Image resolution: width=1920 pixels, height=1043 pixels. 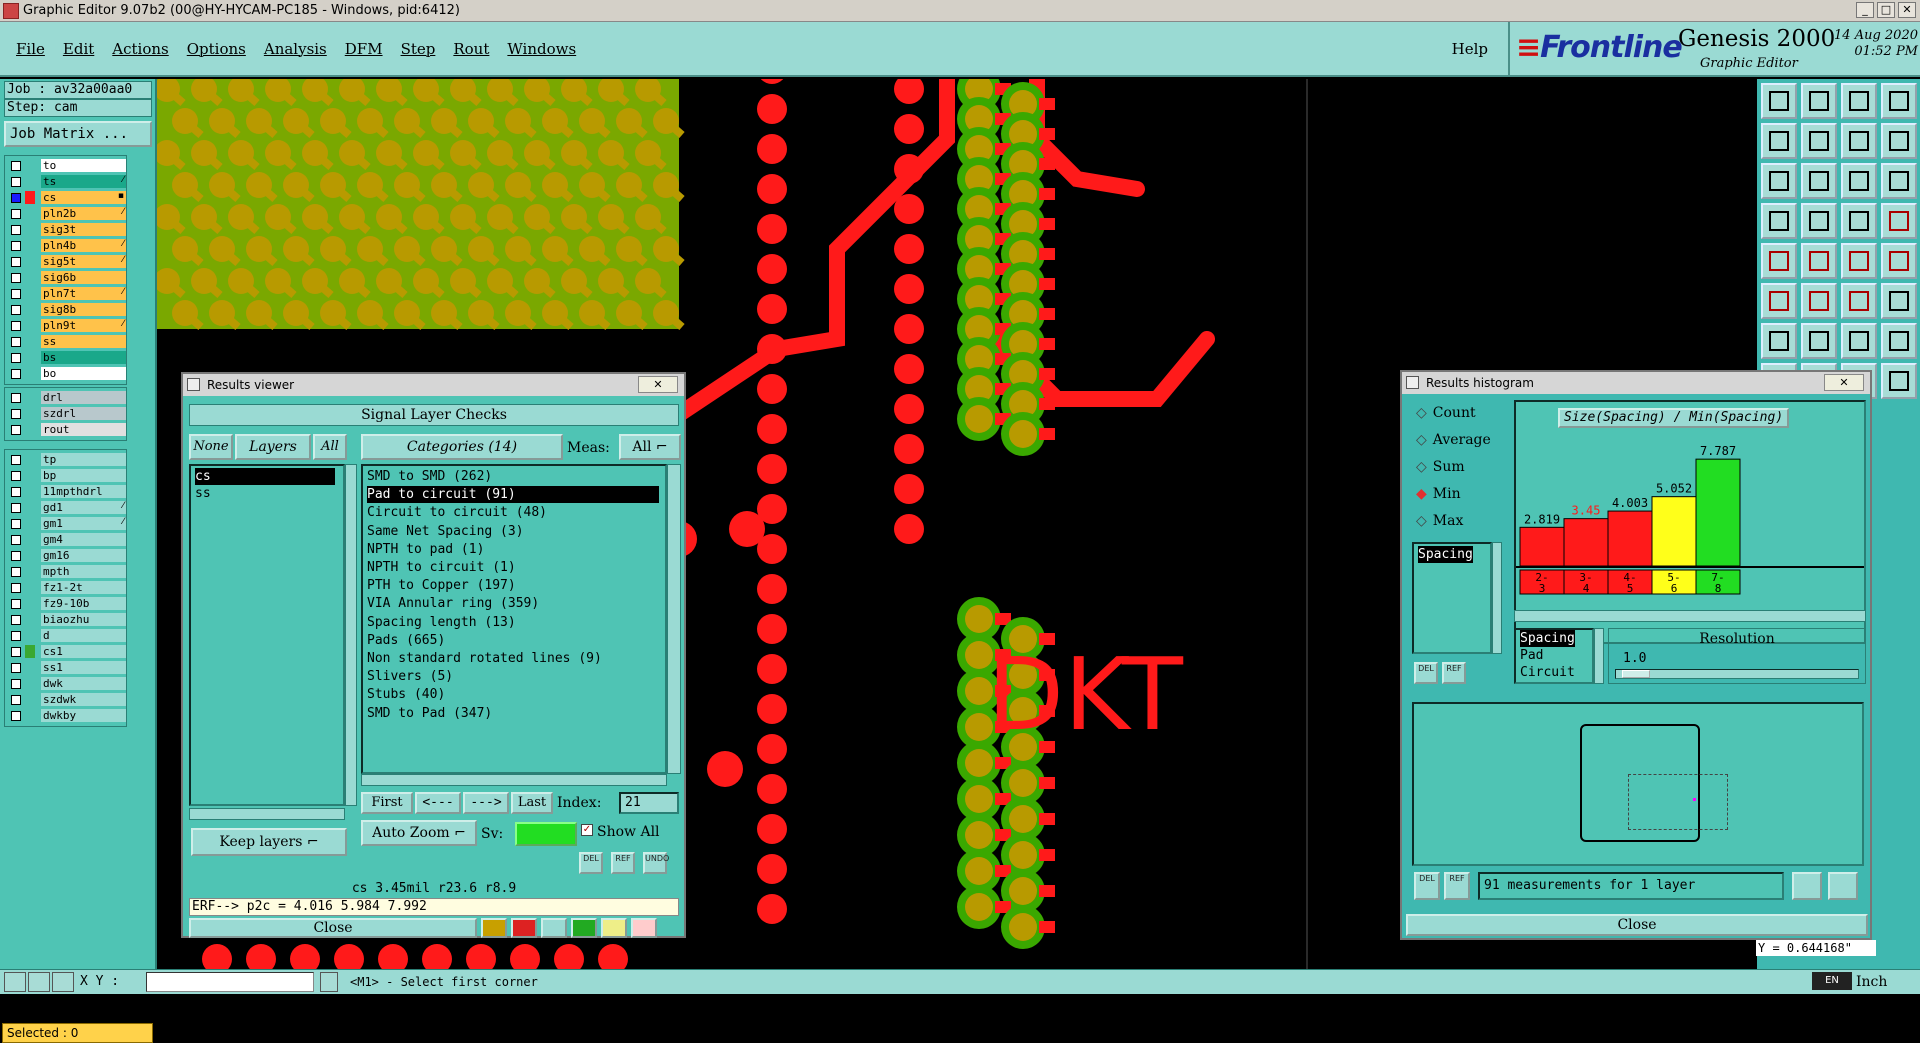 I want to click on histogram-close-x: ✕, so click(x=1844, y=382).